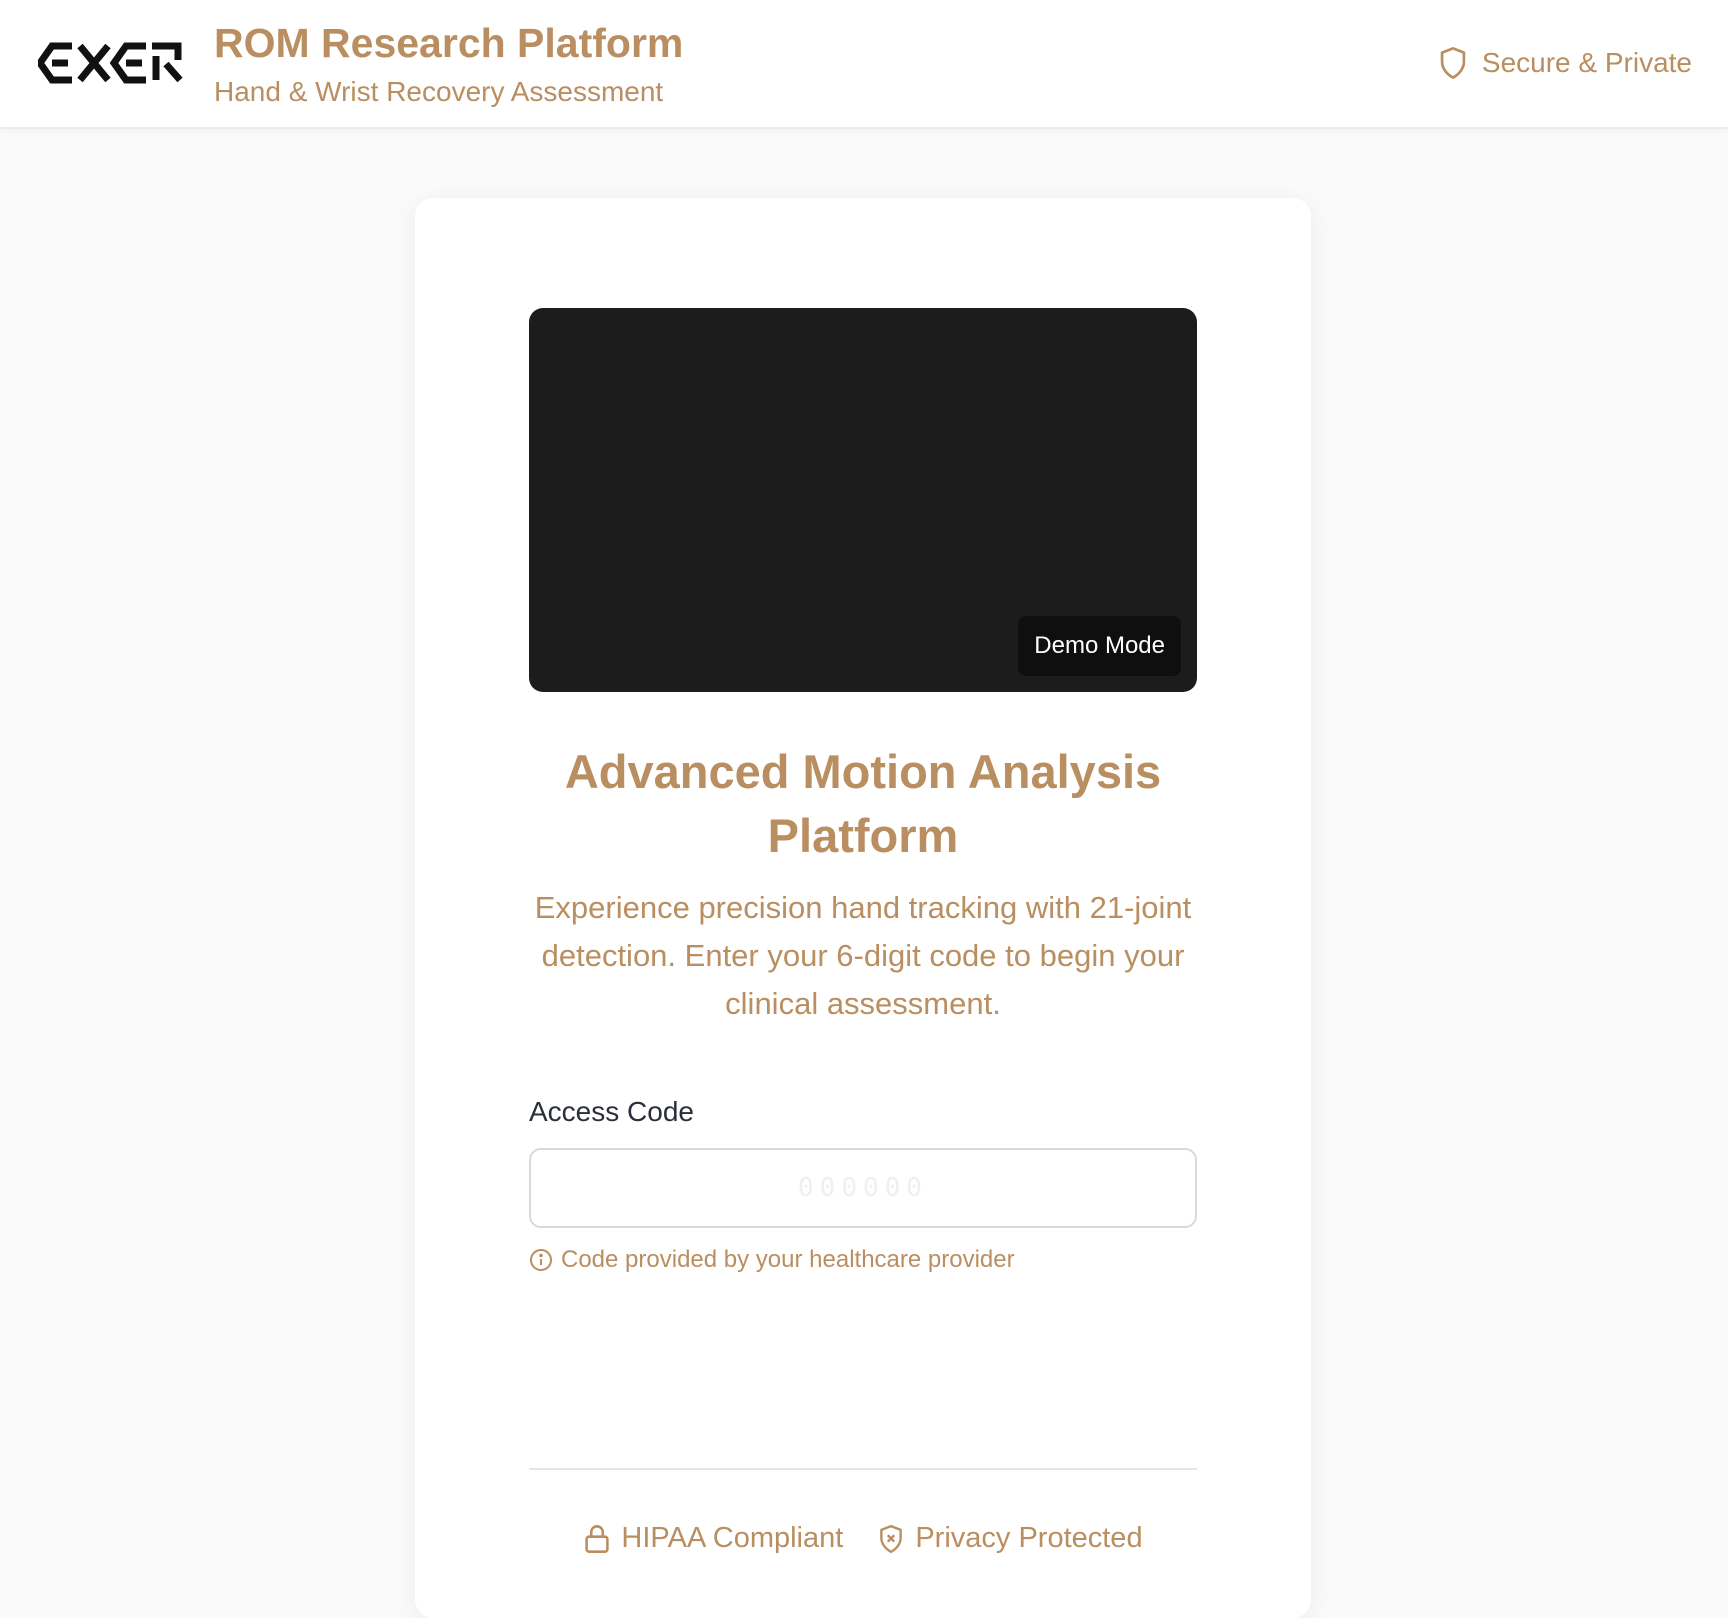  Describe the element at coordinates (439, 91) in the screenshot. I see `app-subtitle: Hand & Wrist Recovery Assessment` at that location.